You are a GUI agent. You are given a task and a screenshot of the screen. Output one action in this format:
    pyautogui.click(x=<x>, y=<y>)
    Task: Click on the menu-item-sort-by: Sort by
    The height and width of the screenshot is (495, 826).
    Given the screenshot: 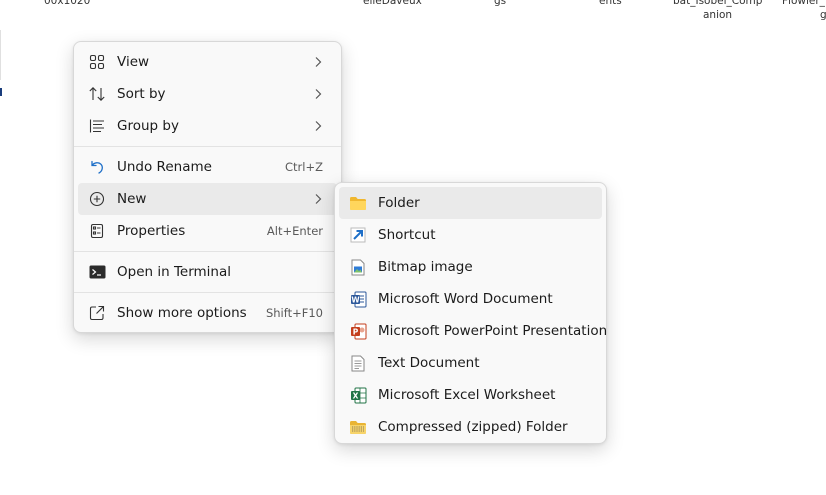 What is the action you would take?
    pyautogui.click(x=207, y=94)
    